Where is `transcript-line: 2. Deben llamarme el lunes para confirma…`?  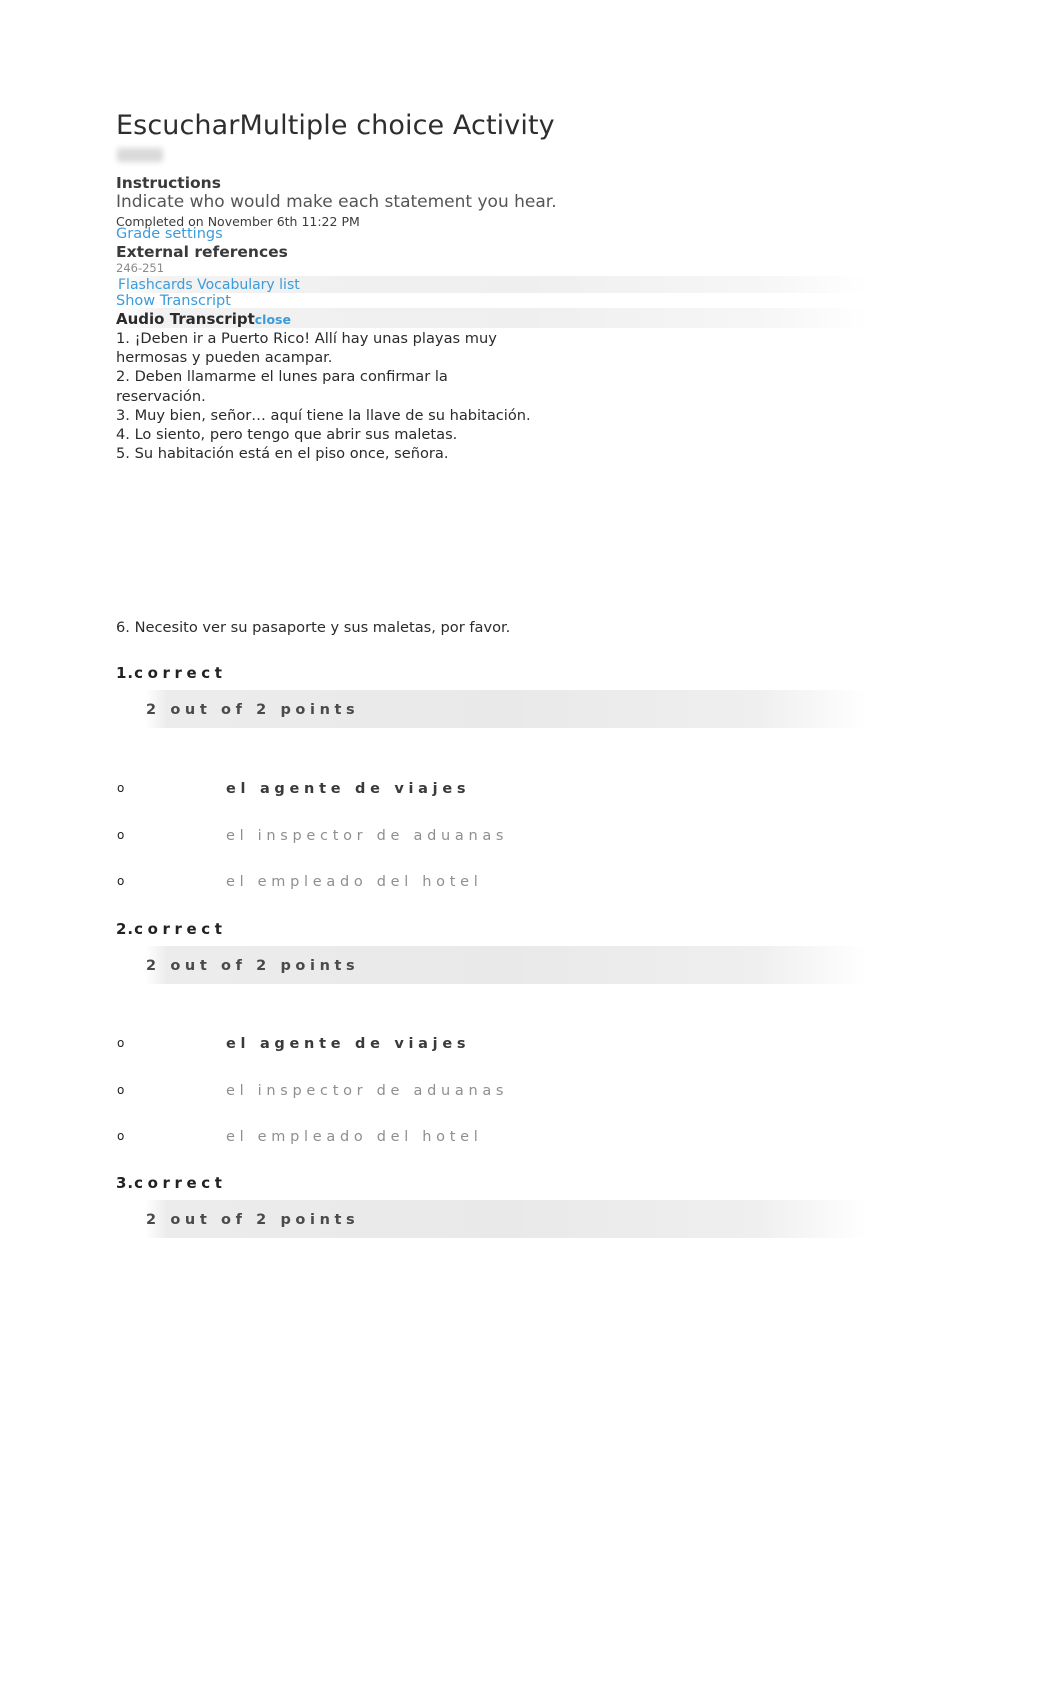 transcript-line: 2. Deben llamarme el lunes para confirma… is located at coordinates (282, 386).